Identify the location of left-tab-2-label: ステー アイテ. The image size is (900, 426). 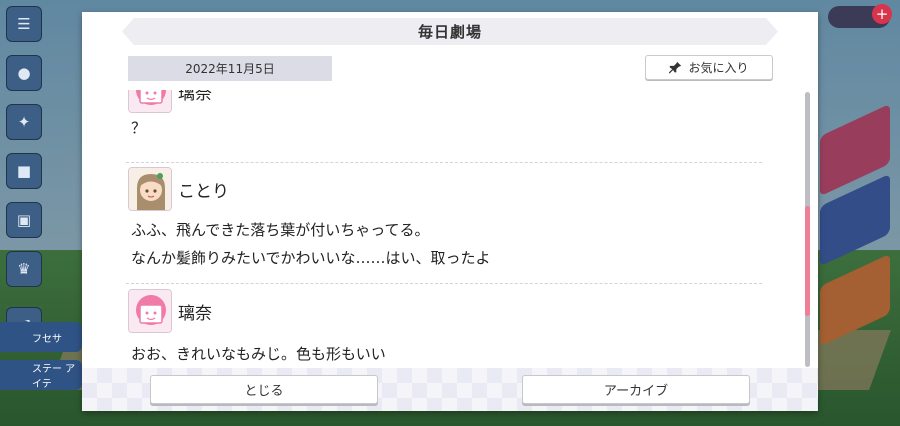
(54, 377).